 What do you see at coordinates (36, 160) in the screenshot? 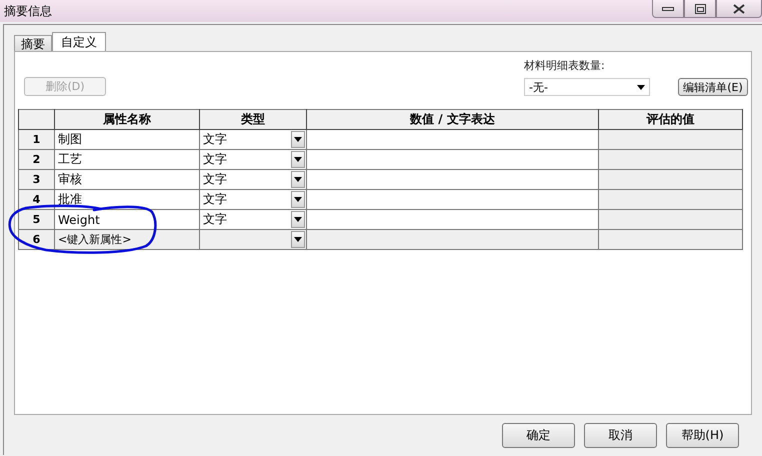
I see `row-number: 2` at bounding box center [36, 160].